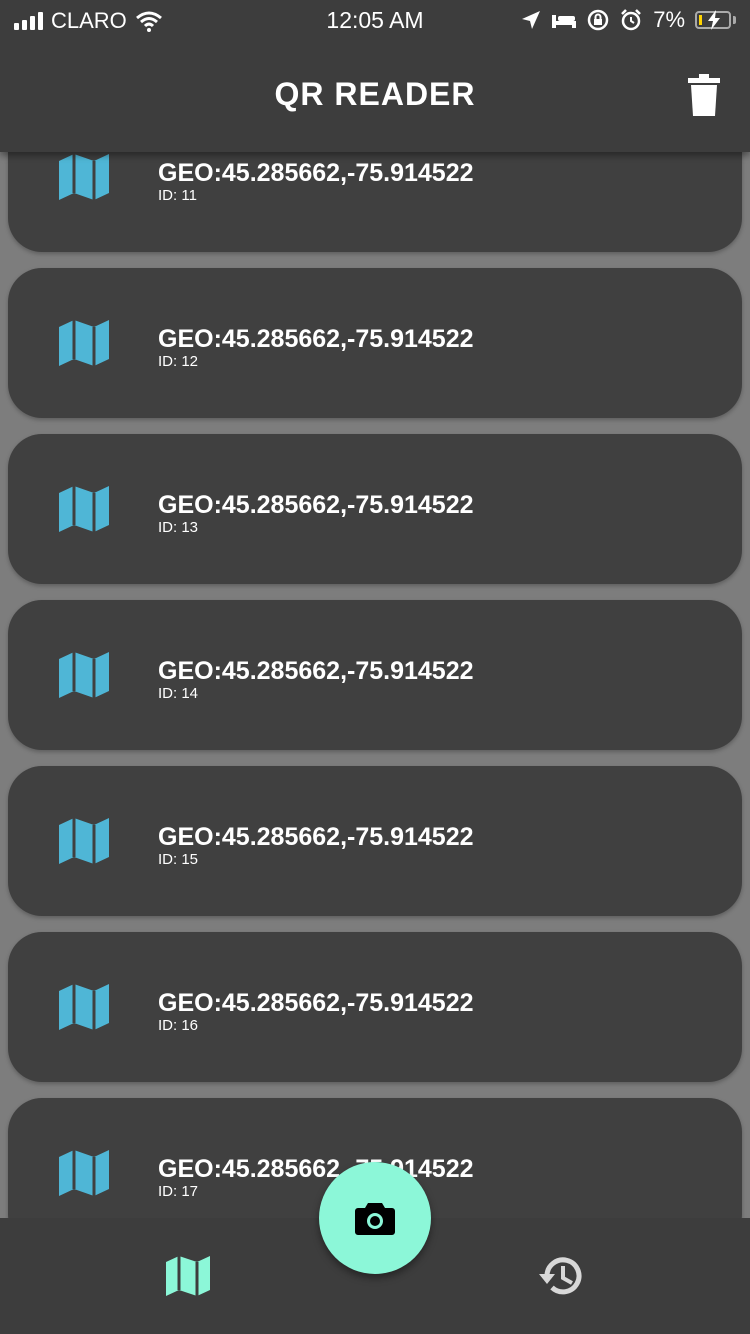  I want to click on scan-camera-button, so click(375, 1218).